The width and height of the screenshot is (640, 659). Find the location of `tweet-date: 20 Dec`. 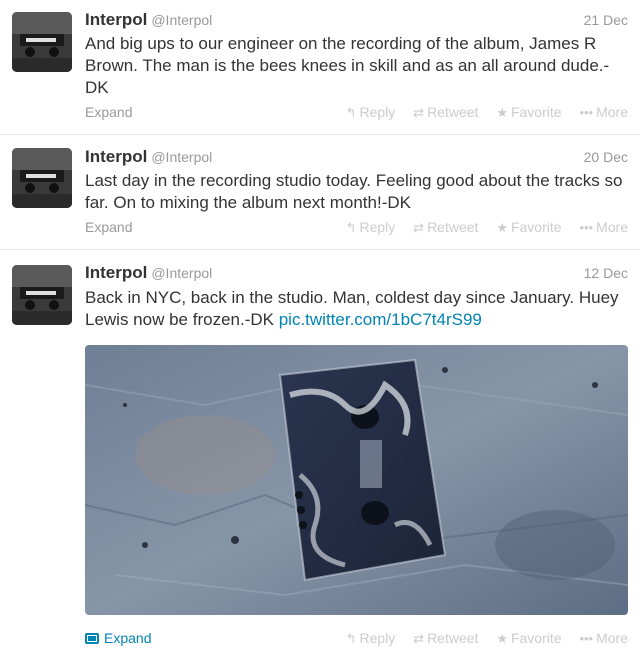

tweet-date: 20 Dec is located at coordinates (606, 157).